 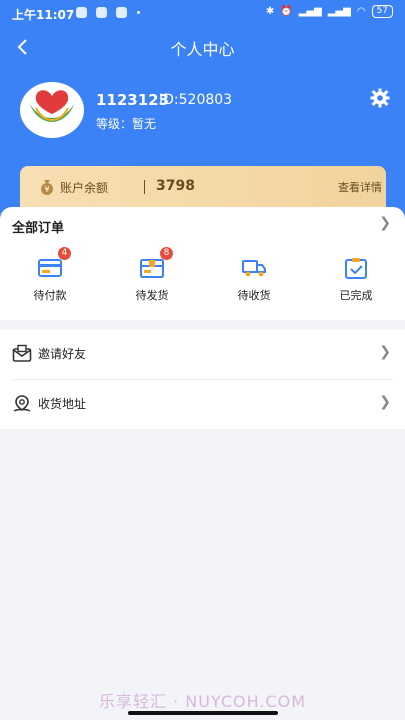 I want to click on money-bag-icon: ¥, so click(x=47, y=187).